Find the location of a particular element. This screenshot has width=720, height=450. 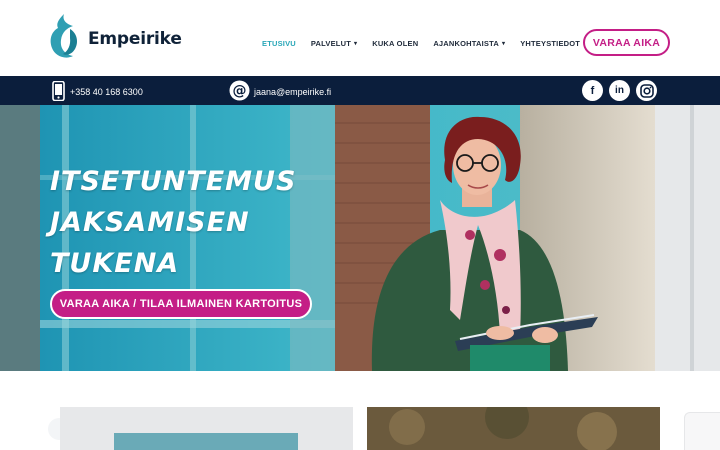

instagram-icon is located at coordinates (646, 90).